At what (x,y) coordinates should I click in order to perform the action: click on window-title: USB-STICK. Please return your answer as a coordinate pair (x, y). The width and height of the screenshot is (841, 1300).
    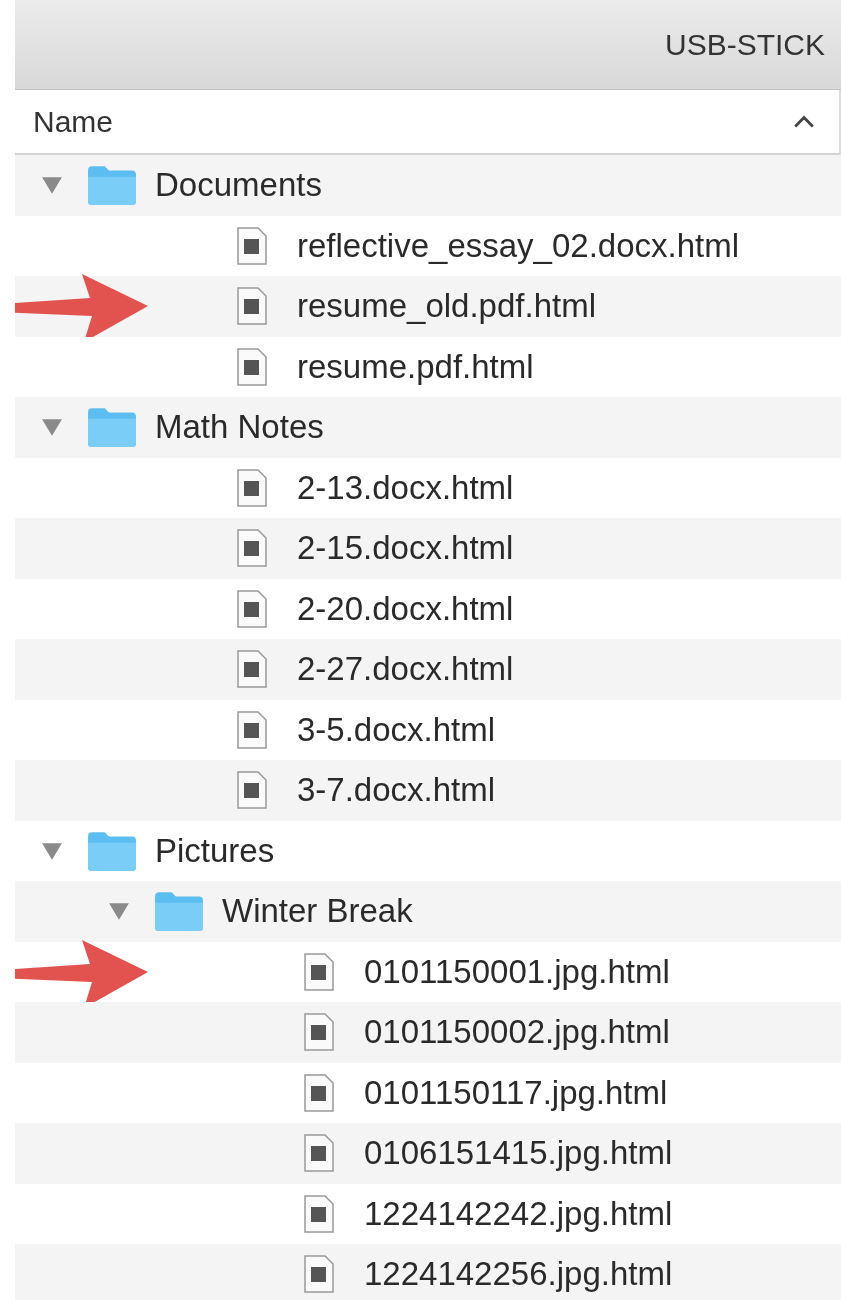
    Looking at the image, I should click on (744, 44).